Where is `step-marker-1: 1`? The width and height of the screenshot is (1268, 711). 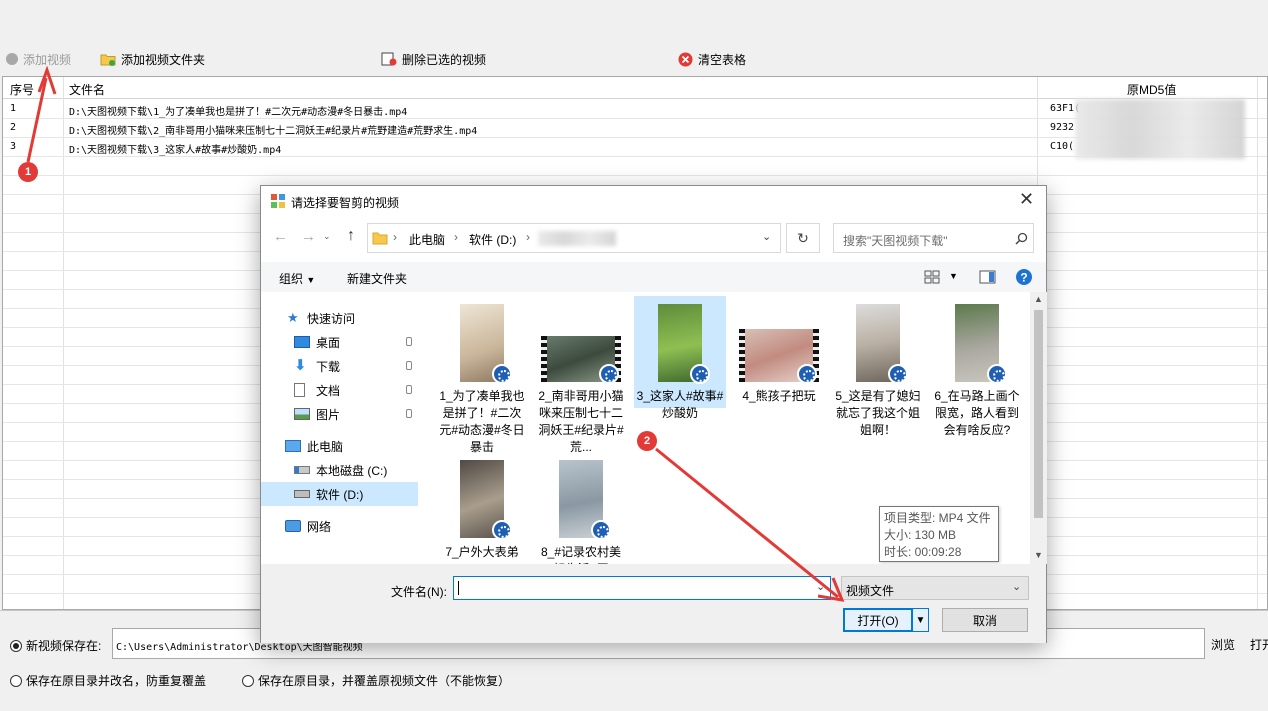
step-marker-1: 1 is located at coordinates (28, 172).